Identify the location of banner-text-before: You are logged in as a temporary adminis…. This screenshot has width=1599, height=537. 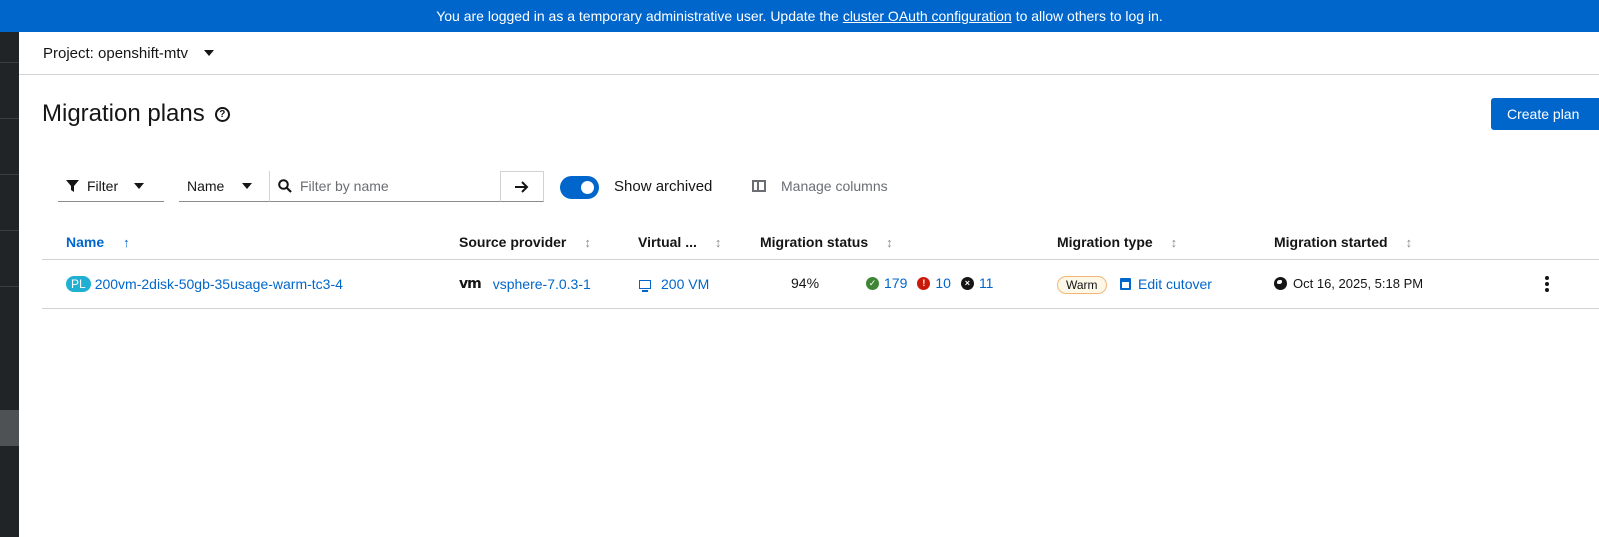
(637, 16).